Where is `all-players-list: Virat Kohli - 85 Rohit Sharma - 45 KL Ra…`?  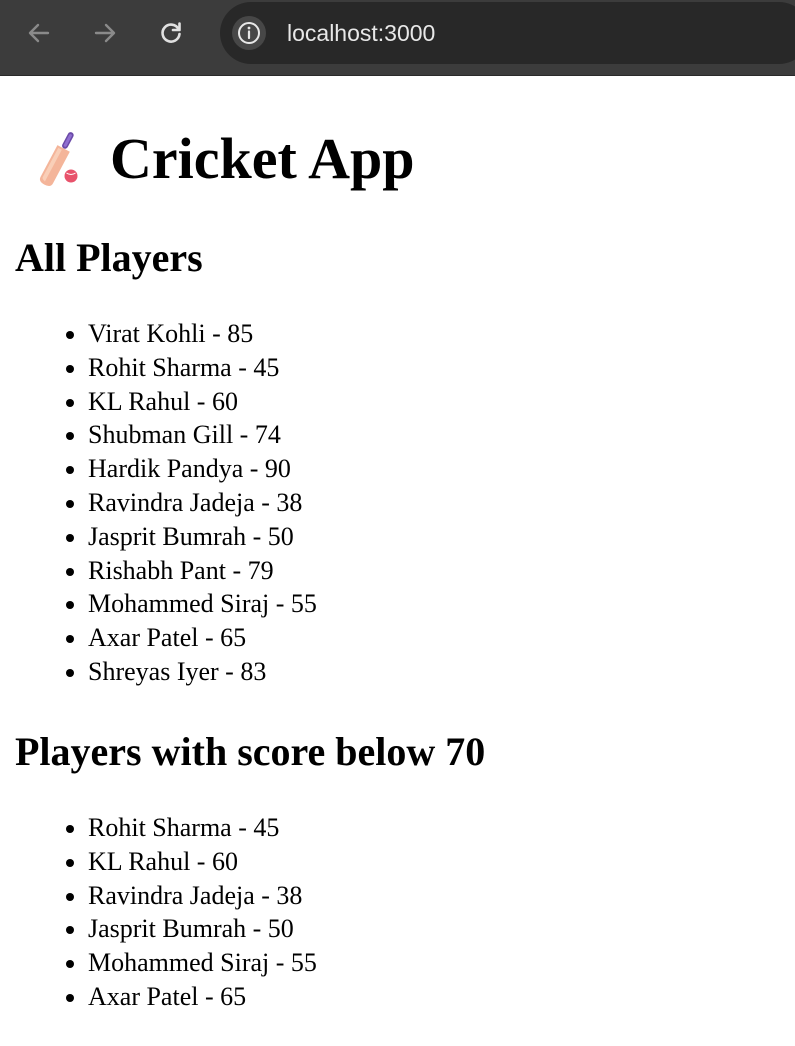 all-players-list: Virat Kohli - 85 Rohit Sharma - 45 KL Ra… is located at coordinates (202, 503).